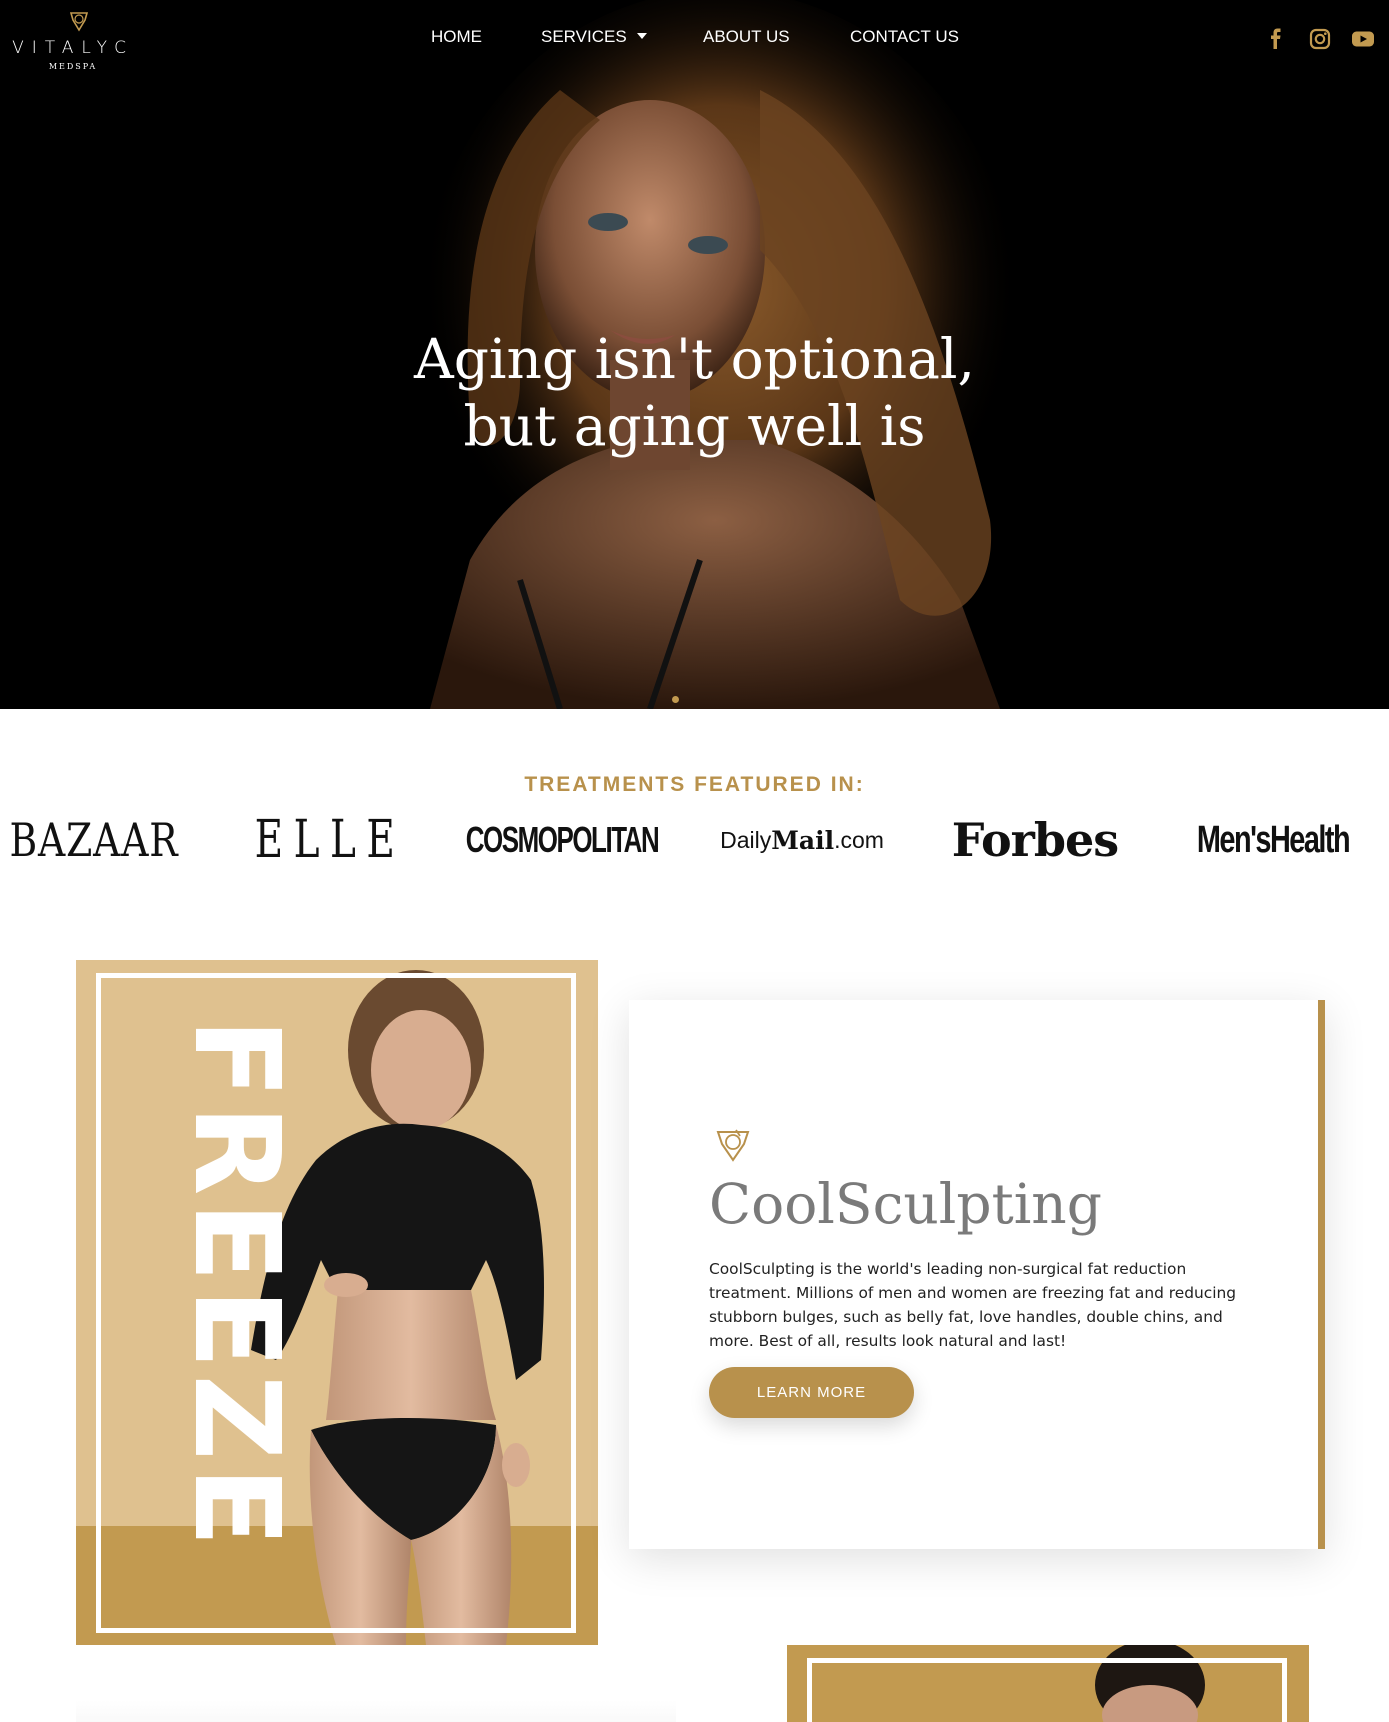  Describe the element at coordinates (694, 359) in the screenshot. I see `hero-headline-line-1: Aging isn't optional,` at that location.